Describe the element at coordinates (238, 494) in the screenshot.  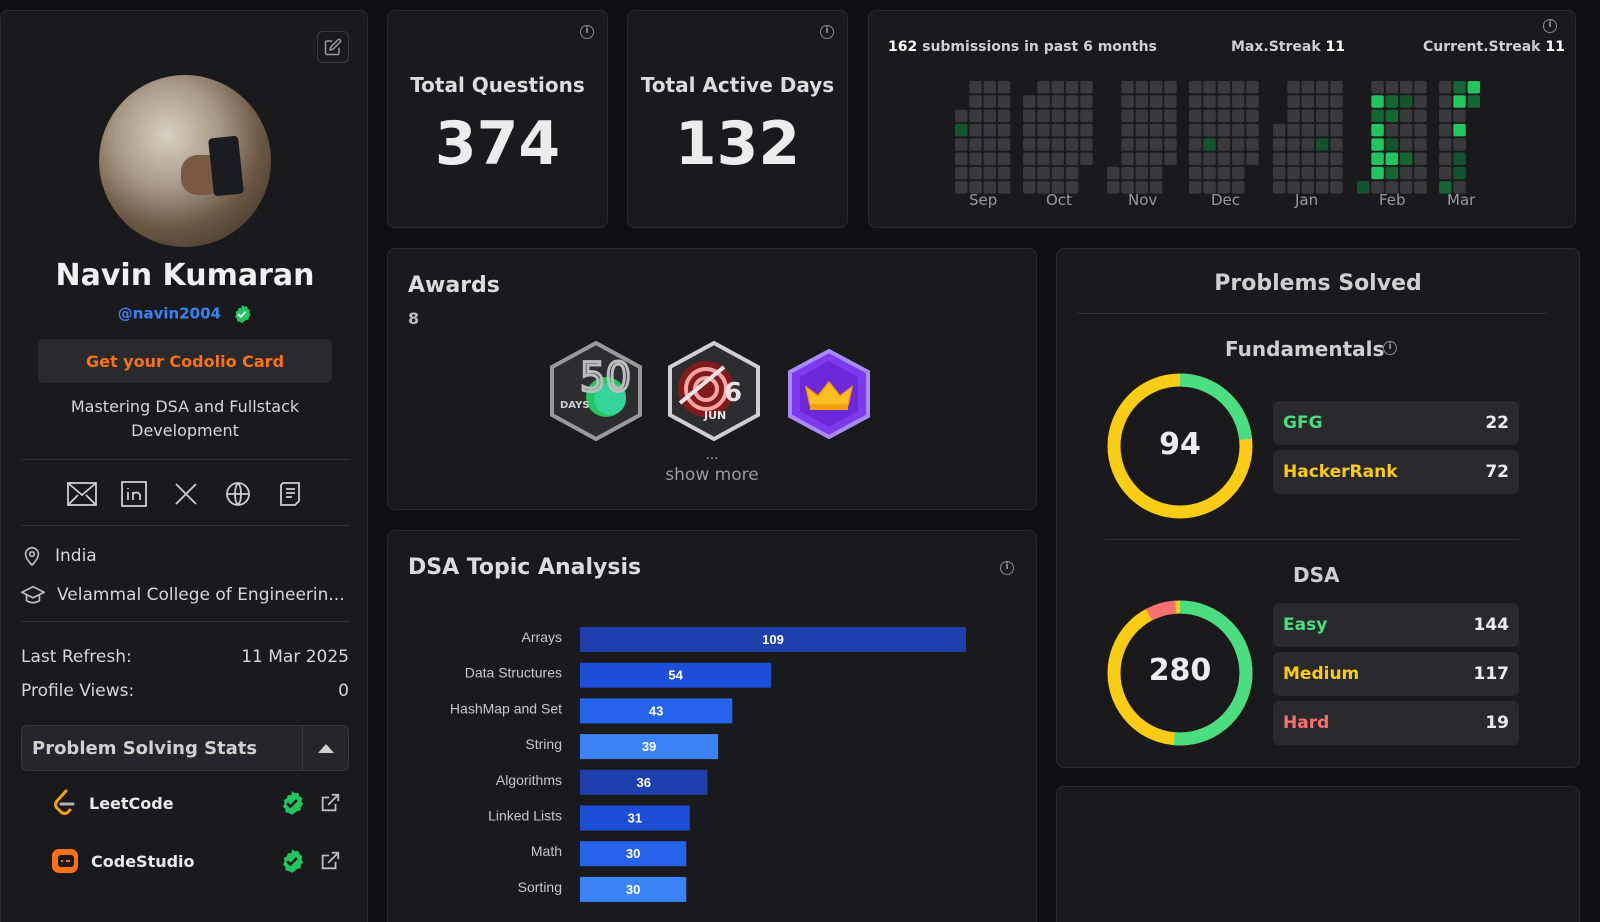
I see `globe-icon` at that location.